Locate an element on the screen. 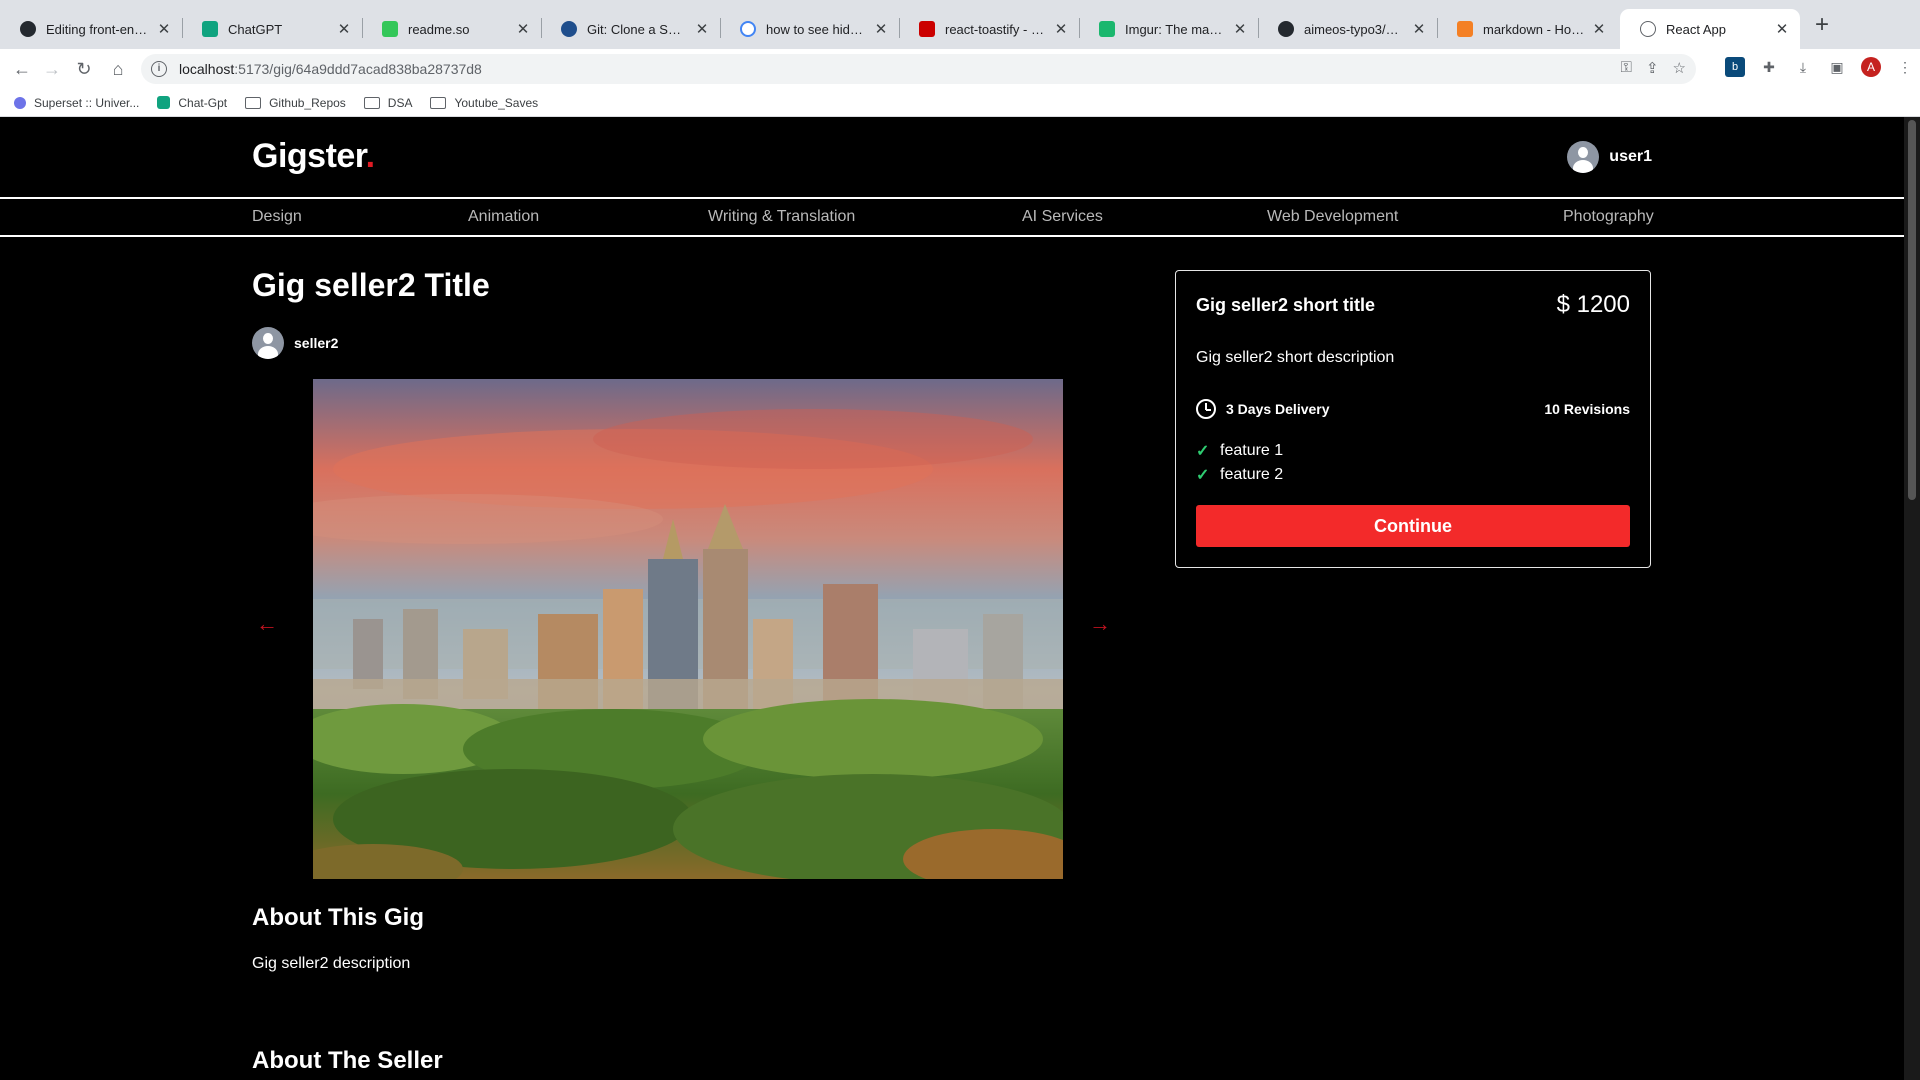  next-arrow-icon: → is located at coordinates (1100, 624).